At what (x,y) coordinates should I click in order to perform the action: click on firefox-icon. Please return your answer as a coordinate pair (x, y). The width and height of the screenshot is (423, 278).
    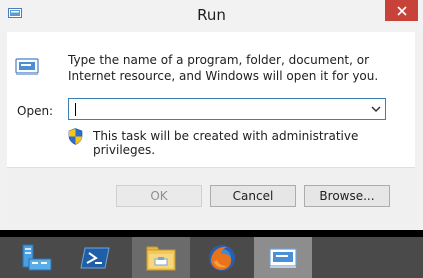
    Looking at the image, I should click on (222, 257).